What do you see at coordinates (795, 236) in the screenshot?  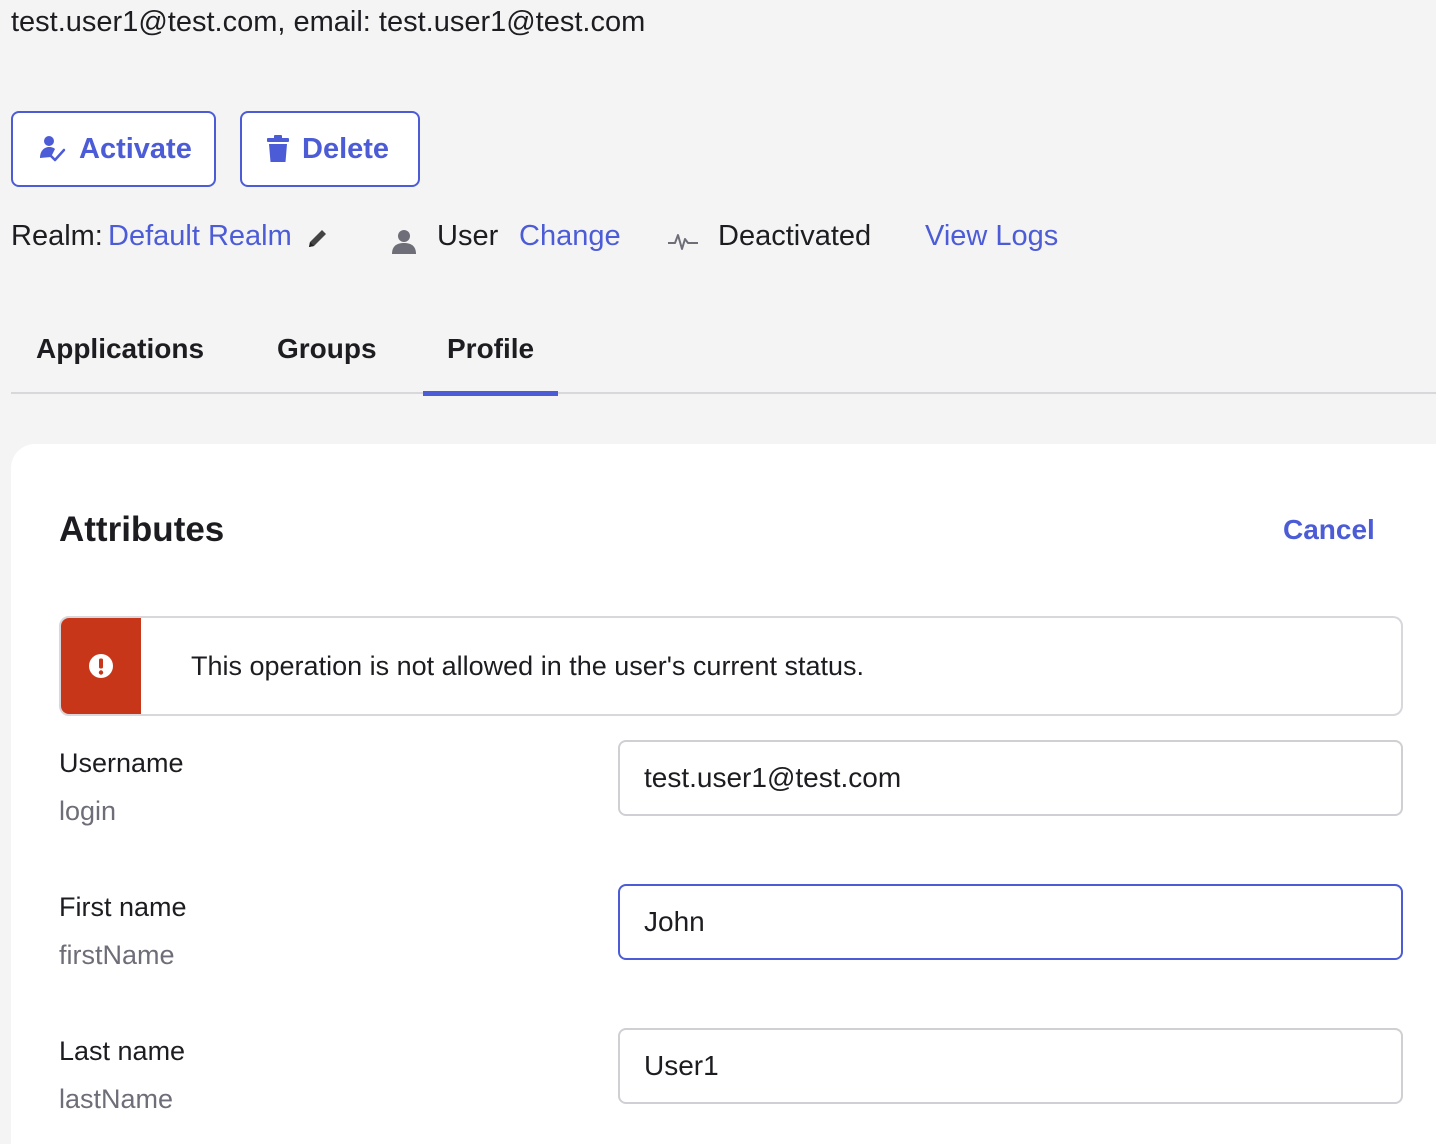 I see `status-text: Deactivated` at bounding box center [795, 236].